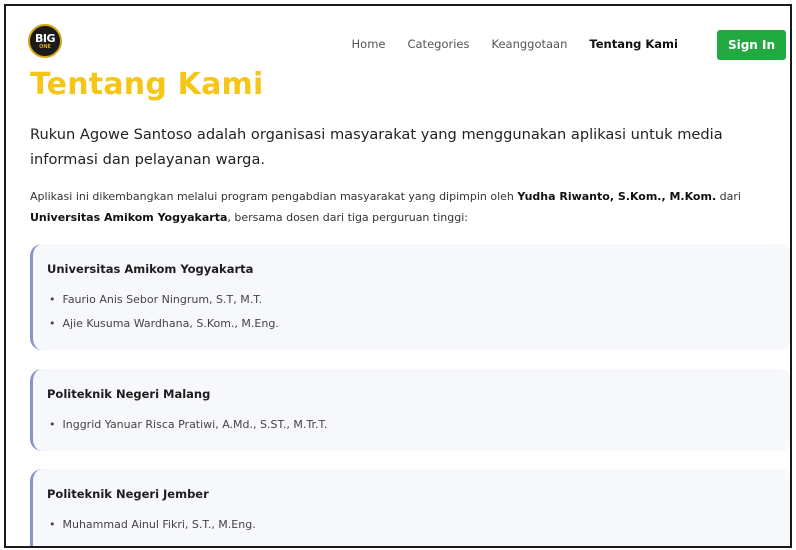 The width and height of the screenshot is (796, 550). Describe the element at coordinates (45, 38) in the screenshot. I see `logo-text: BIG` at that location.